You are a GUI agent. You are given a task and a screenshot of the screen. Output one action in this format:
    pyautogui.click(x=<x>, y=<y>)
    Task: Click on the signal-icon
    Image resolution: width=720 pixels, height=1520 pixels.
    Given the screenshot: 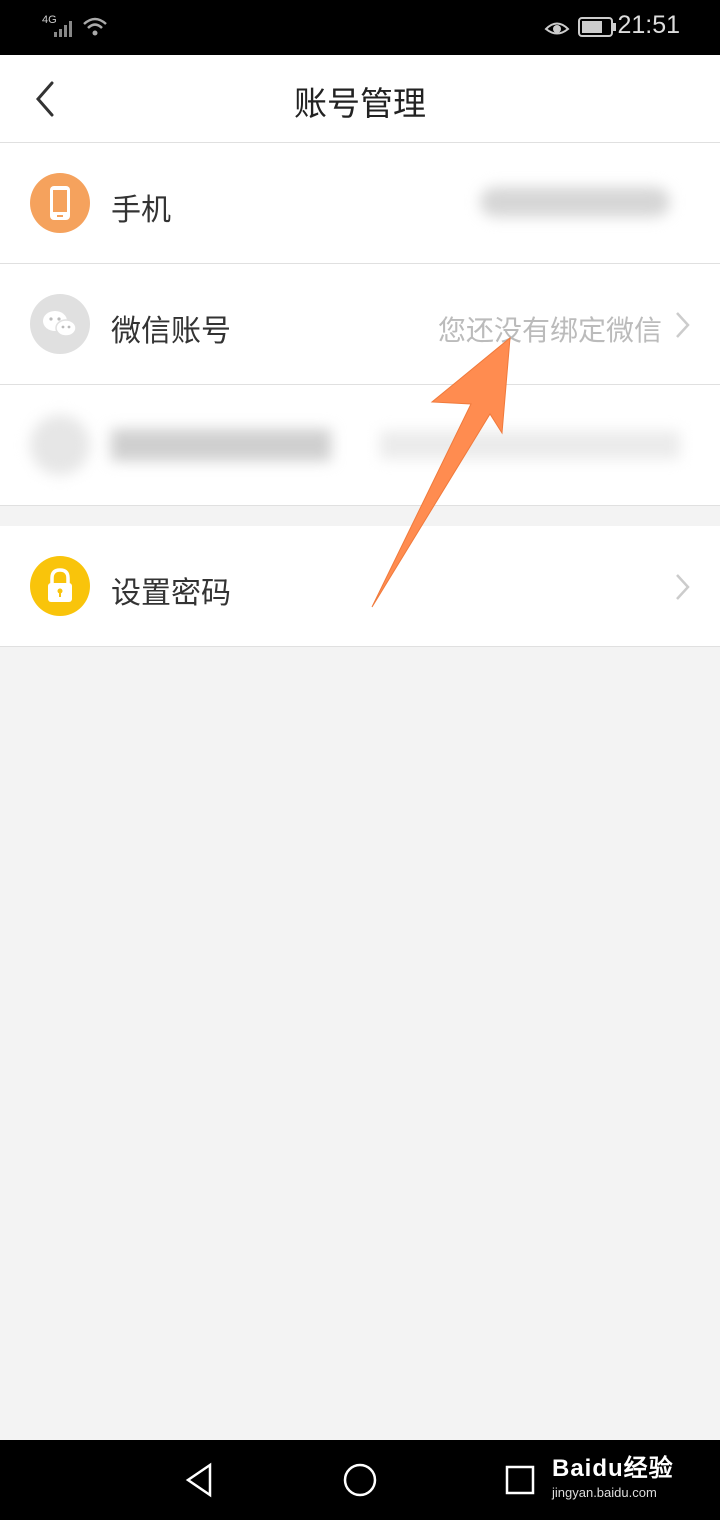 What is the action you would take?
    pyautogui.click(x=63, y=29)
    